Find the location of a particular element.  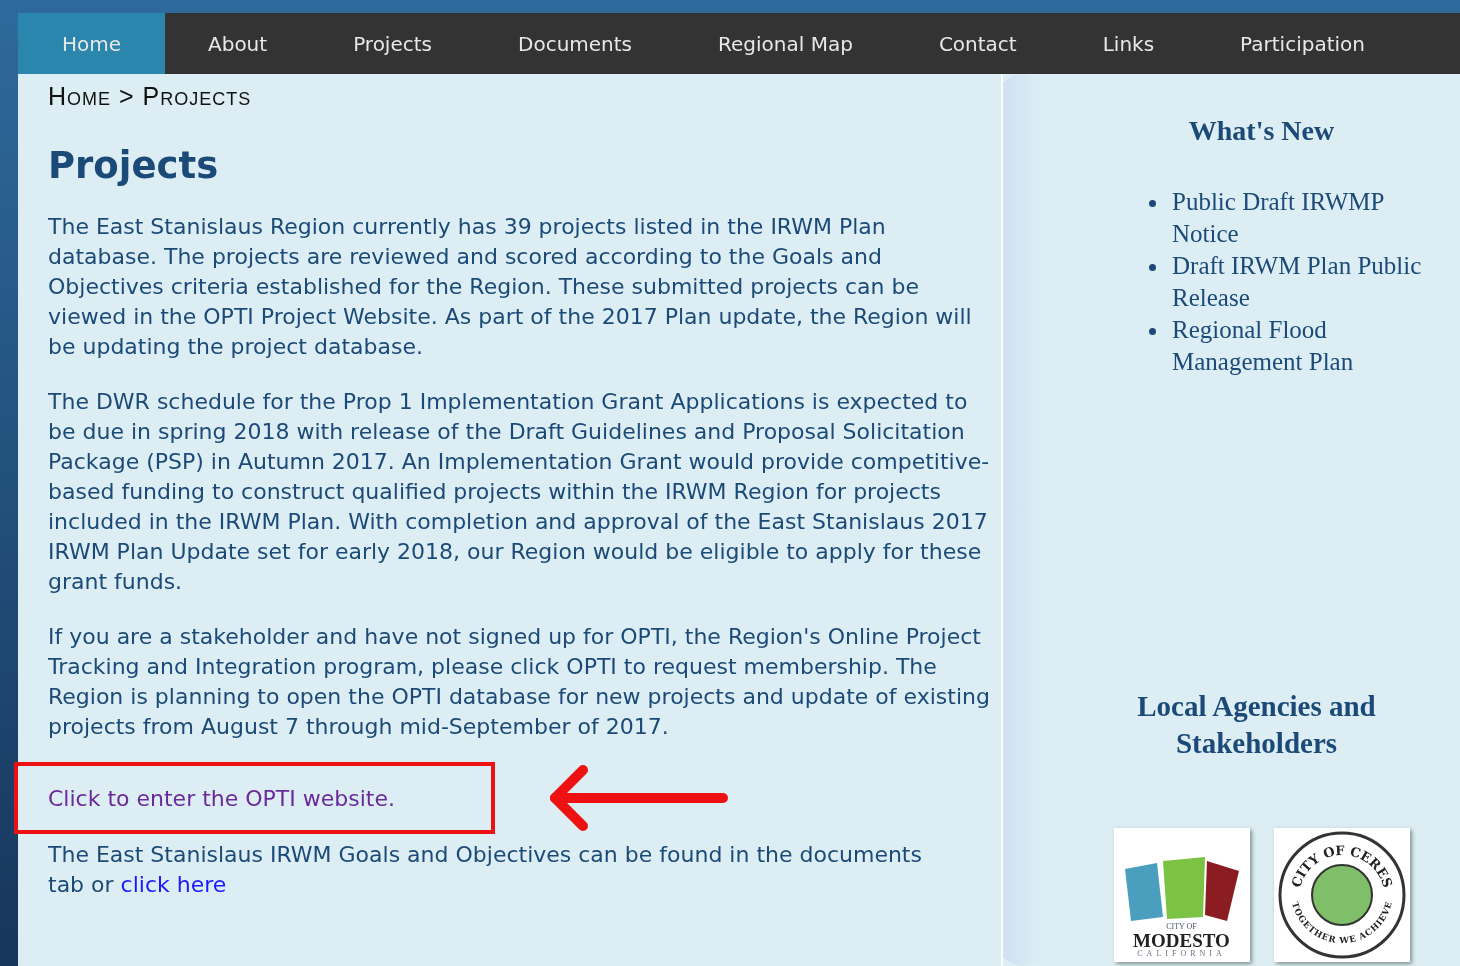

nav-tab: Documents is located at coordinates (575, 43).